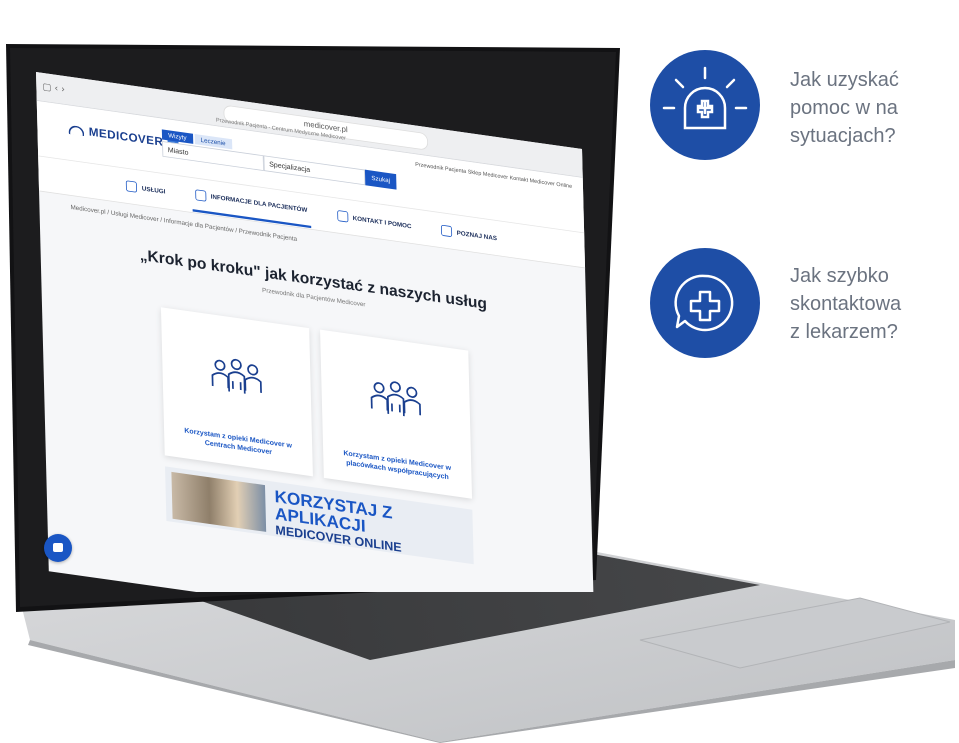 The height and width of the screenshot is (743, 959). What do you see at coordinates (705, 98) in the screenshot?
I see `alarm-cross-icon` at bounding box center [705, 98].